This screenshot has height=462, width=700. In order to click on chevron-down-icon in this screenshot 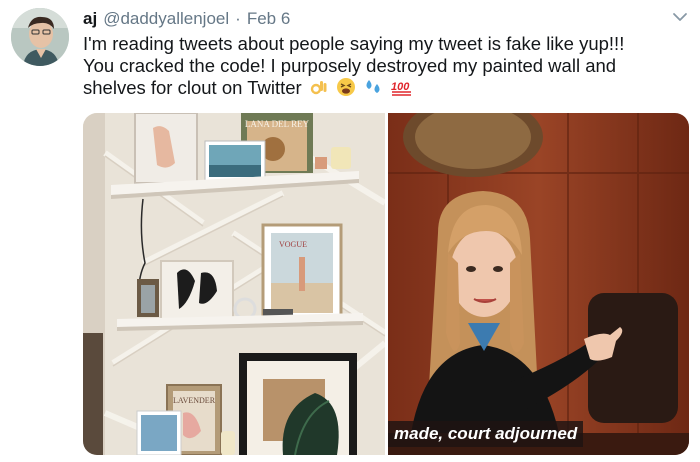, I will do `click(680, 17)`.